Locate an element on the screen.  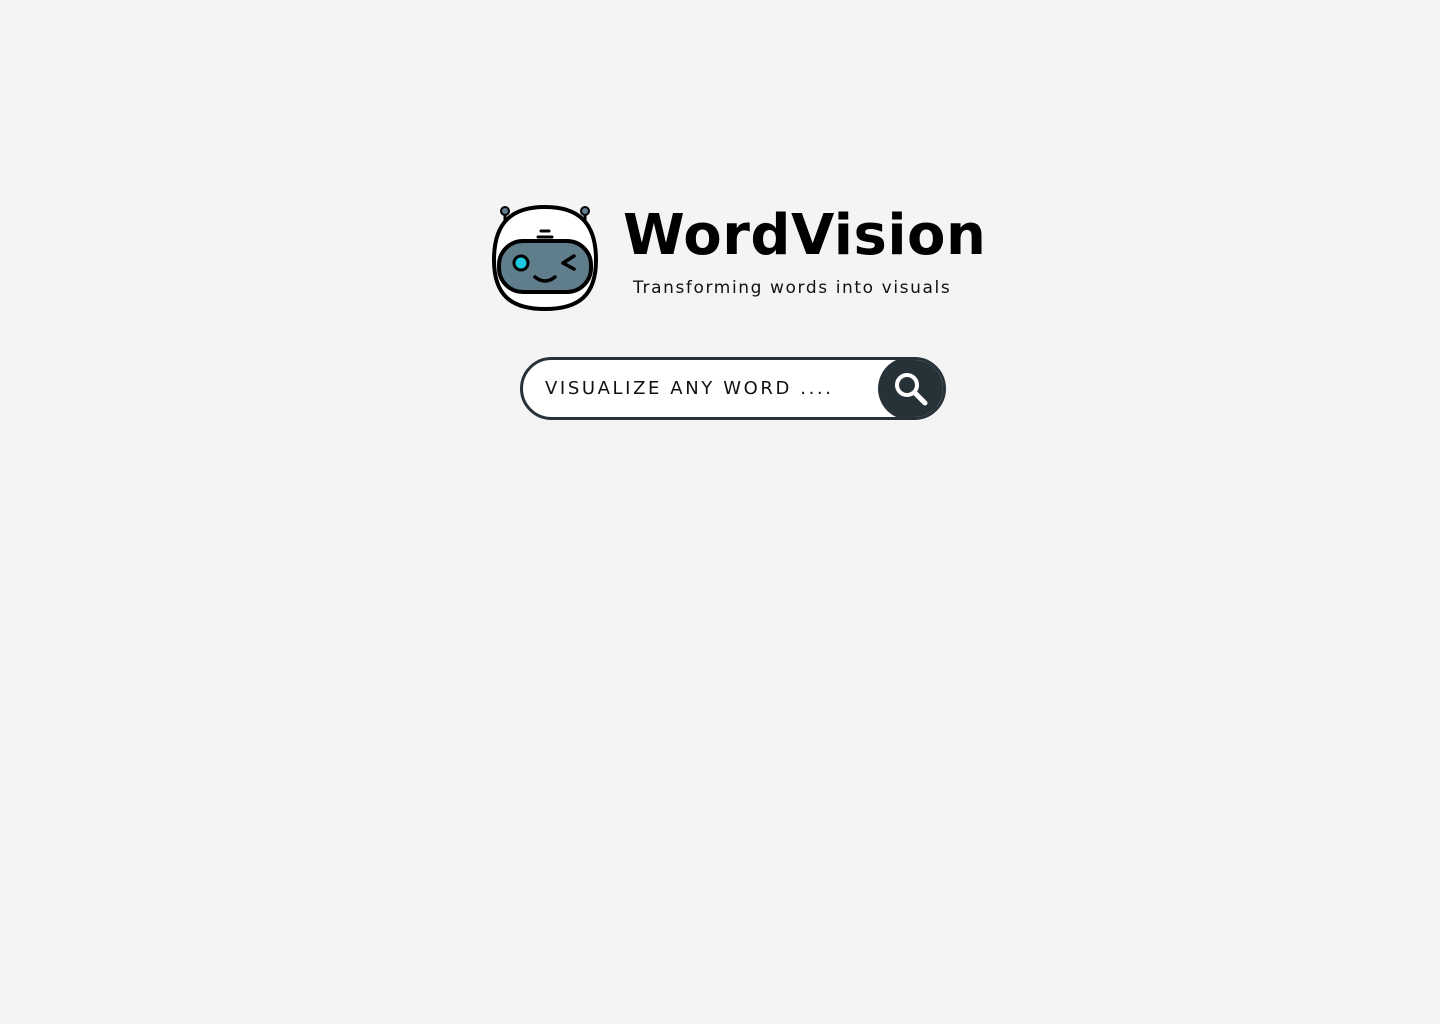
app-tagline: Transforming words into visuals is located at coordinates (792, 288).